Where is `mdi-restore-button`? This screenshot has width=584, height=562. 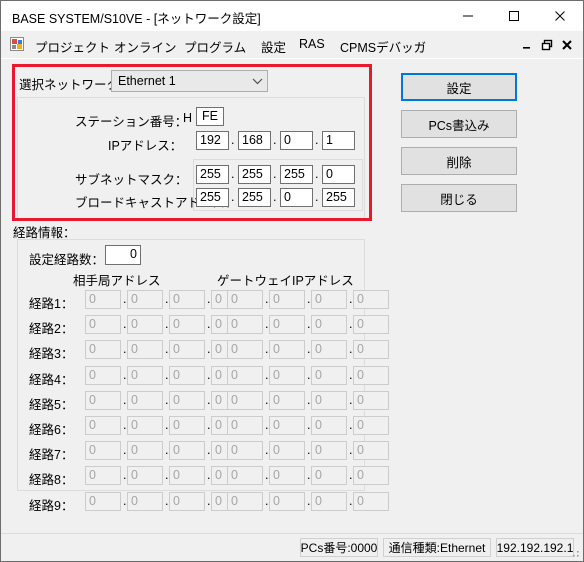
mdi-restore-button is located at coordinates (547, 45).